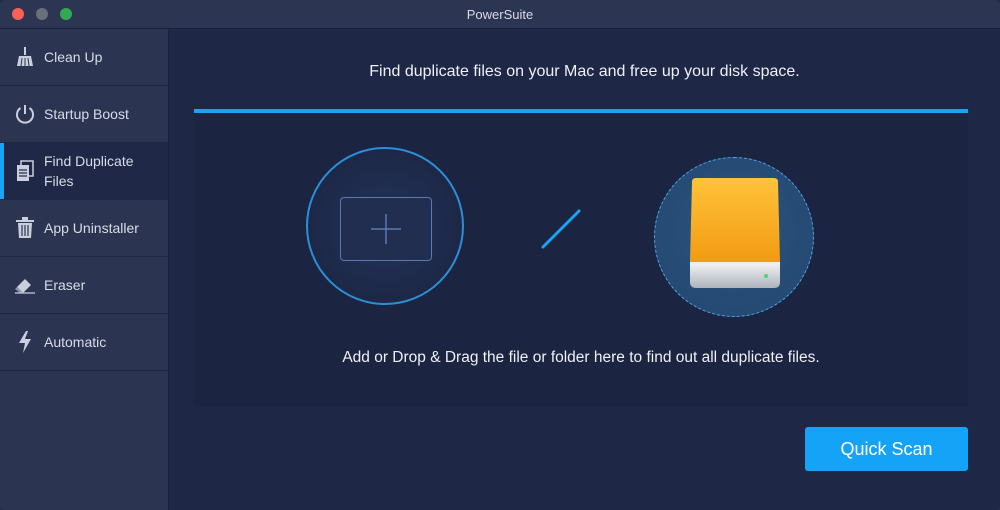 This screenshot has height=510, width=1000. I want to click on quick-scan-button: Quick Scan, so click(886, 449).